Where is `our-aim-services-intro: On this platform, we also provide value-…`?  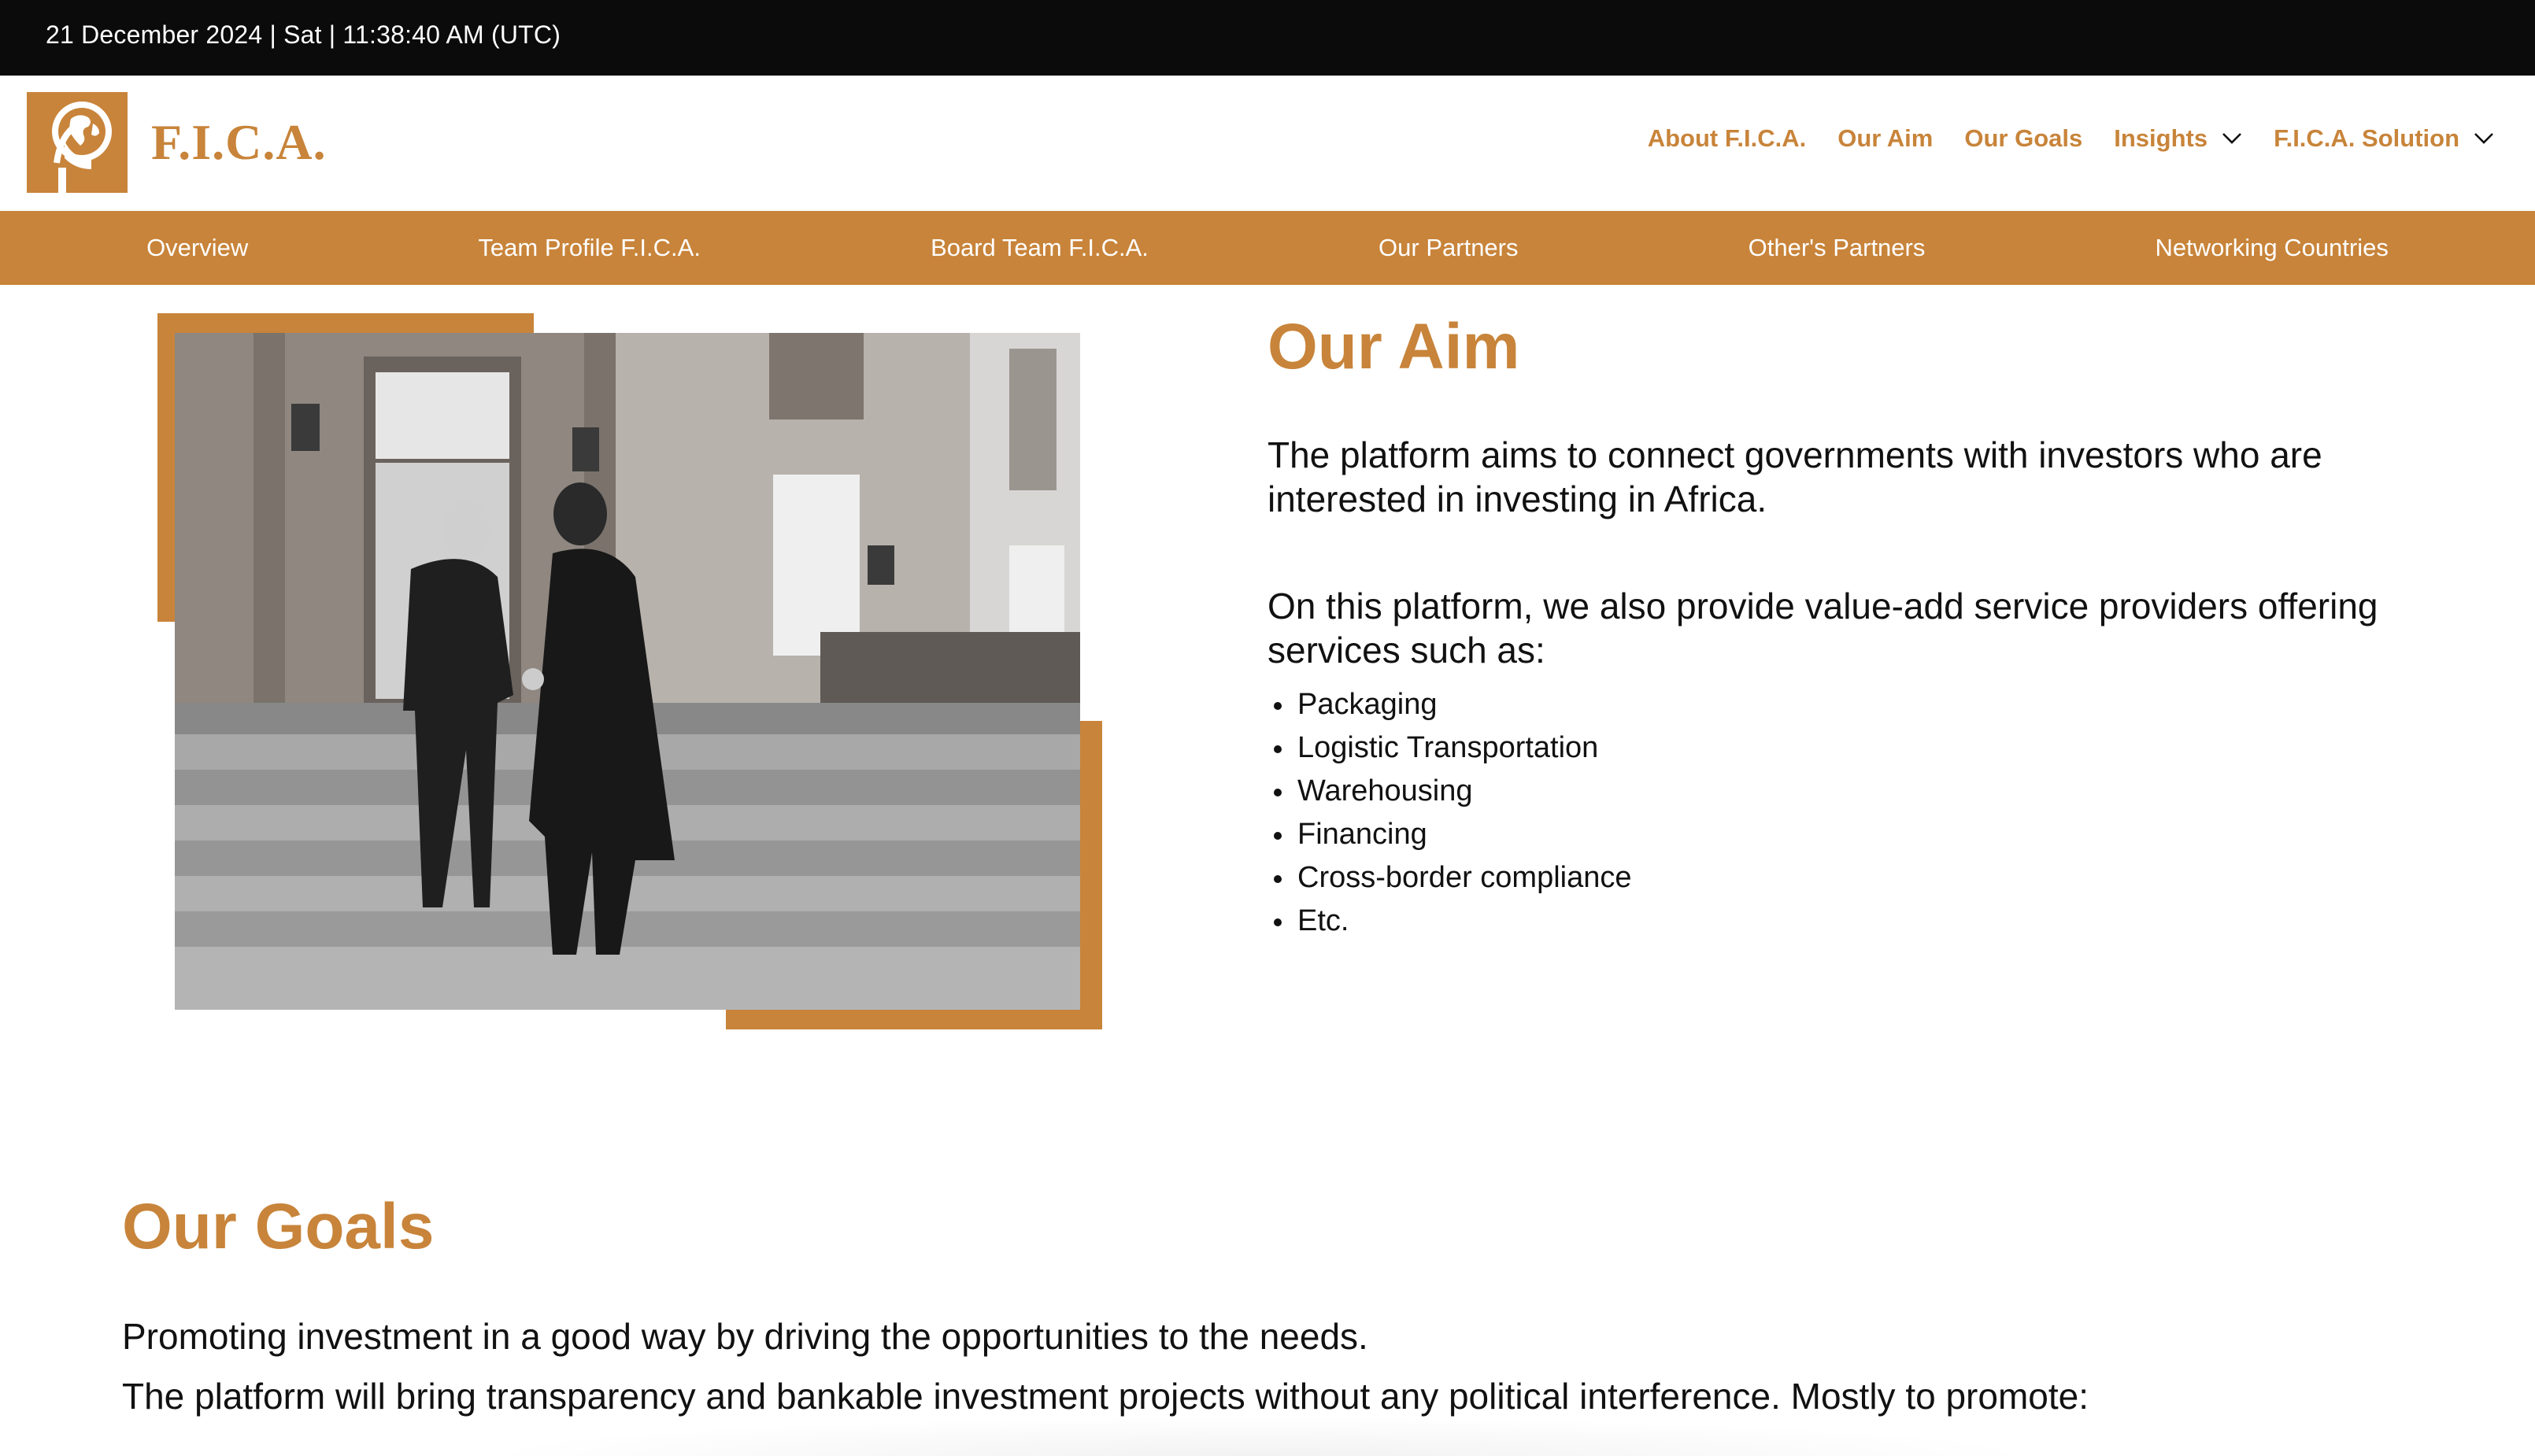
our-aim-services-intro: On this platform, we also provide value-… is located at coordinates (1823, 628).